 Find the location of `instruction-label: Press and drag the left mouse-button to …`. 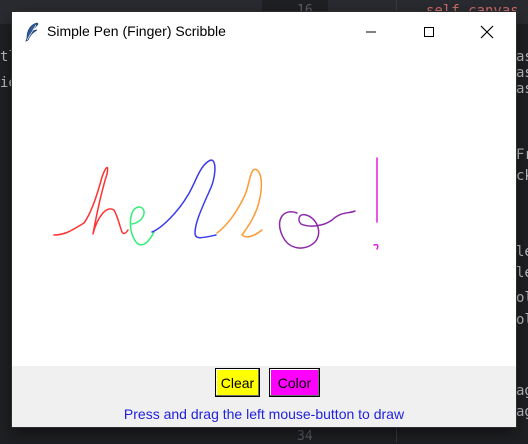

instruction-label: Press and drag the left mouse-button to … is located at coordinates (264, 414).